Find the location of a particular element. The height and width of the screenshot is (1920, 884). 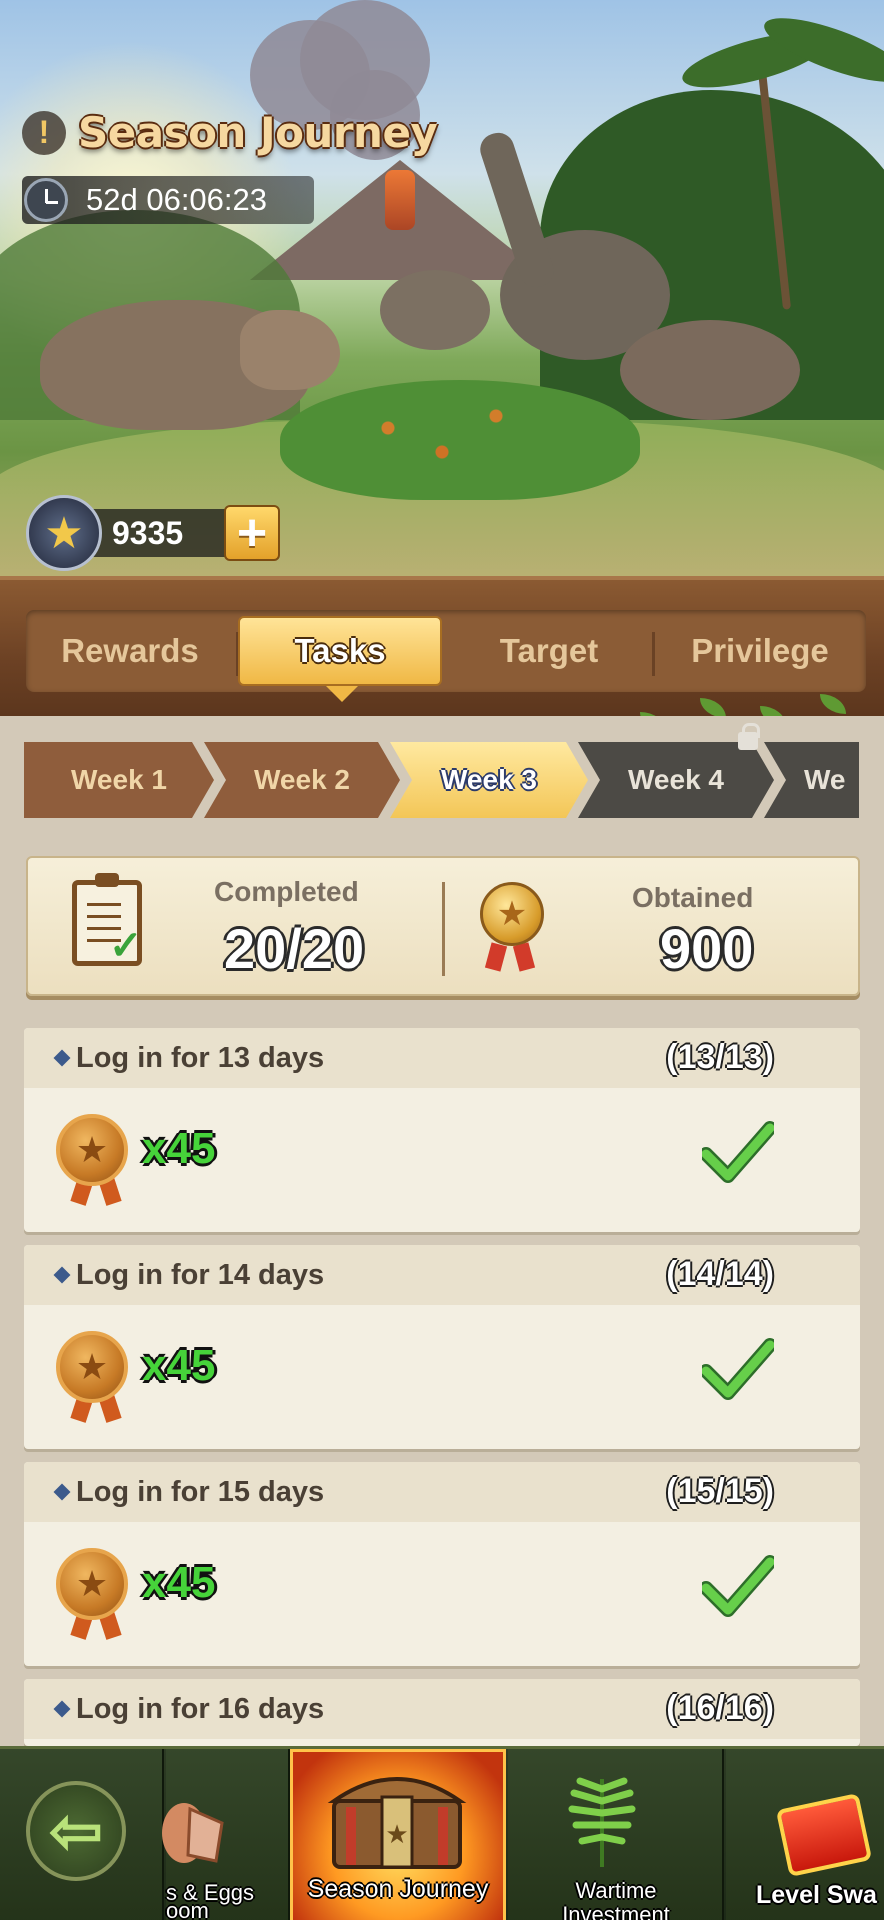

week-tab-5: We is located at coordinates (811, 780).